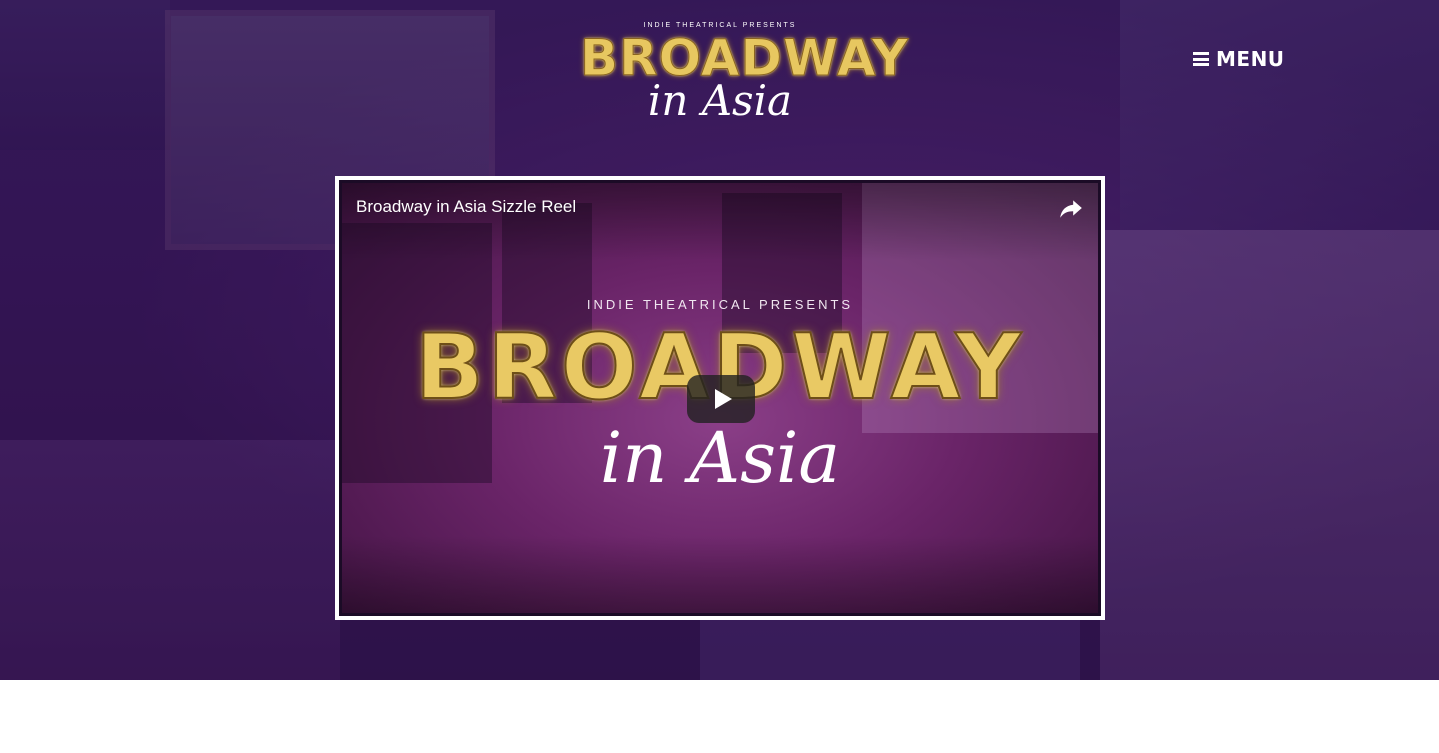 The height and width of the screenshot is (753, 1439). I want to click on thumbnail-subtitle: in Asia, so click(720, 458).